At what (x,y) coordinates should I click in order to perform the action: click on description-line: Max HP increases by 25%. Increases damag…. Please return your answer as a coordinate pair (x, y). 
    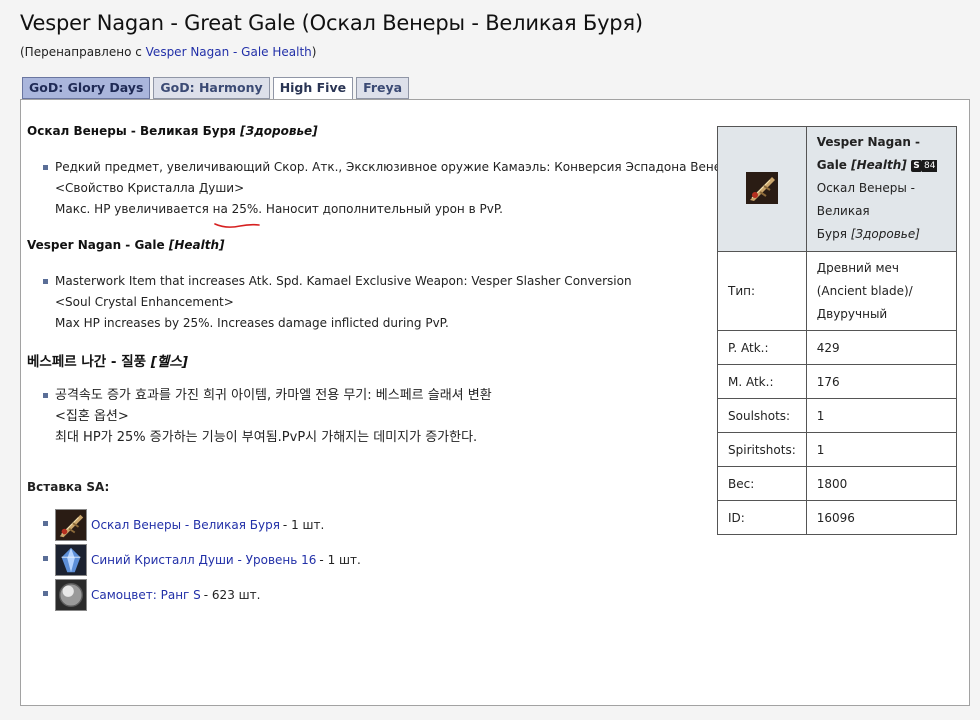
    Looking at the image, I should click on (252, 323).